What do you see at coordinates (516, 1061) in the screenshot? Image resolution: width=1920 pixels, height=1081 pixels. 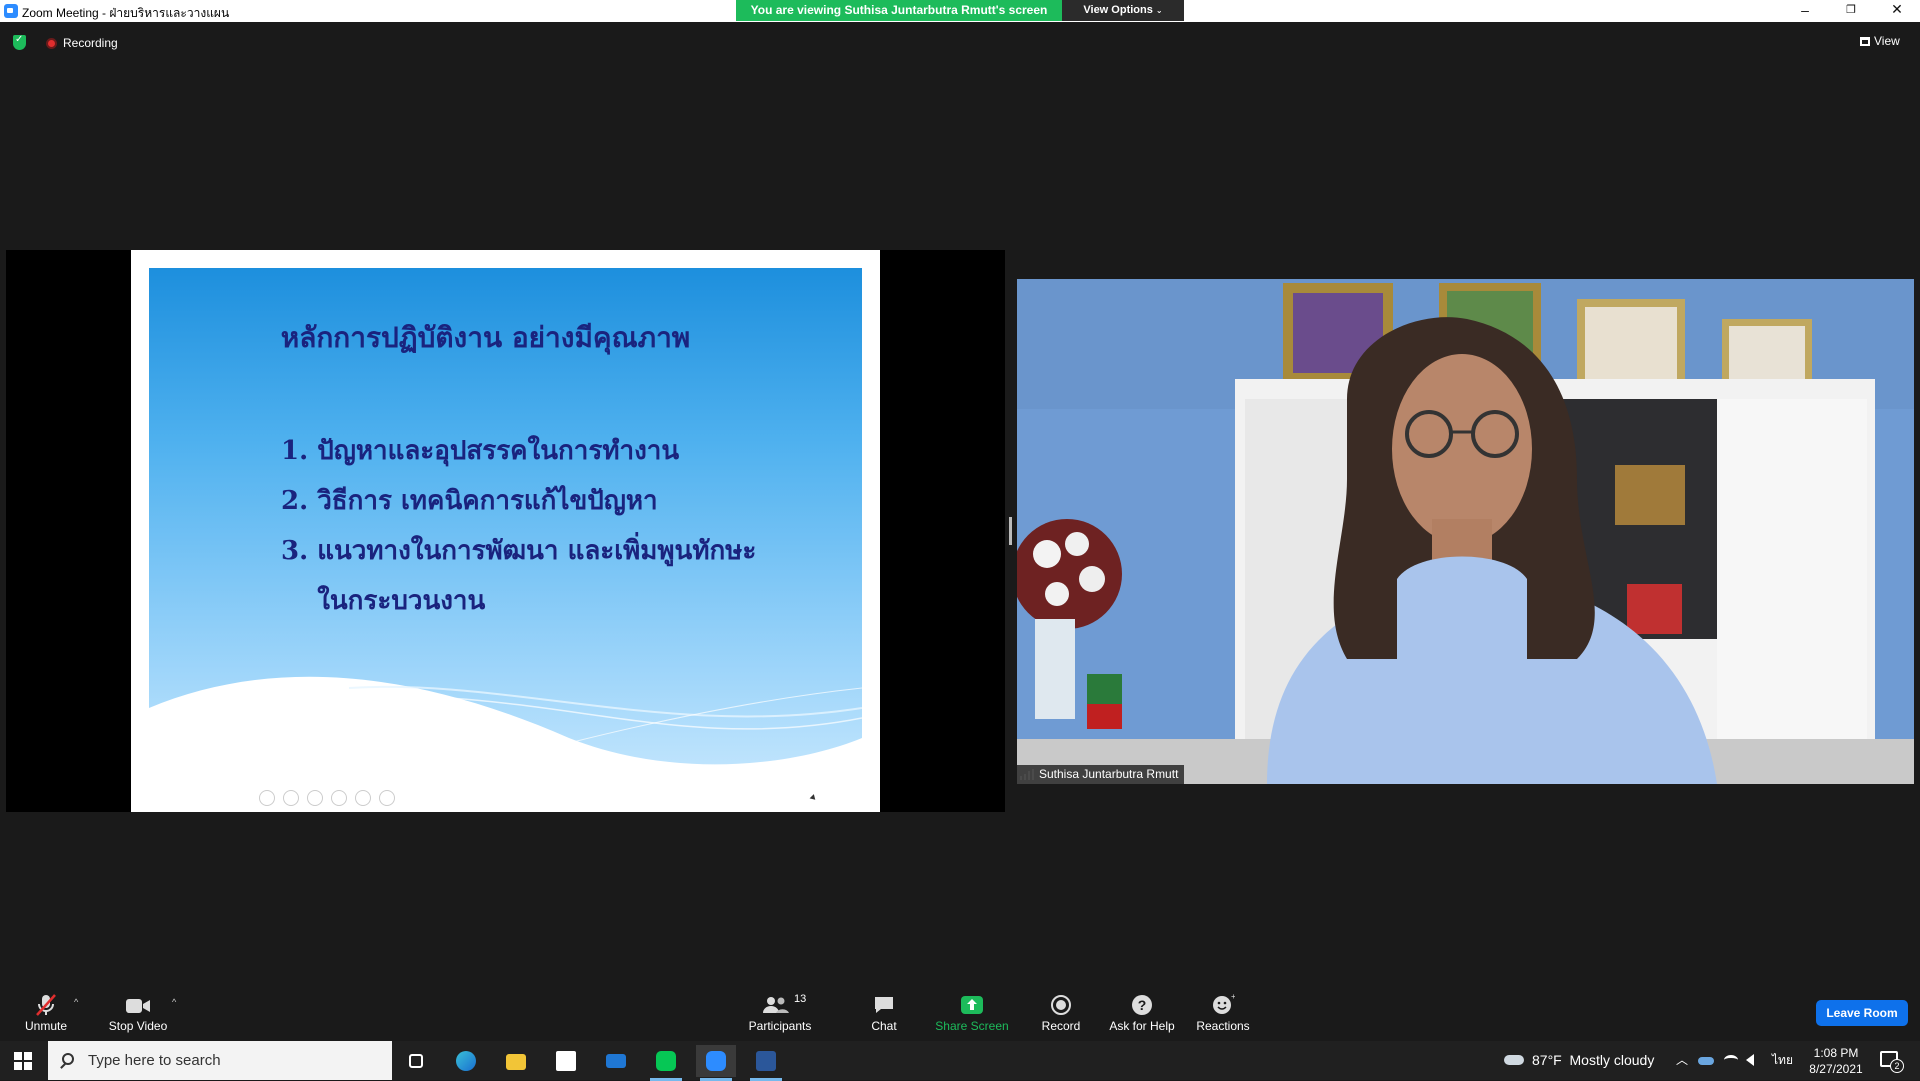 I see `file-explorer-icon` at bounding box center [516, 1061].